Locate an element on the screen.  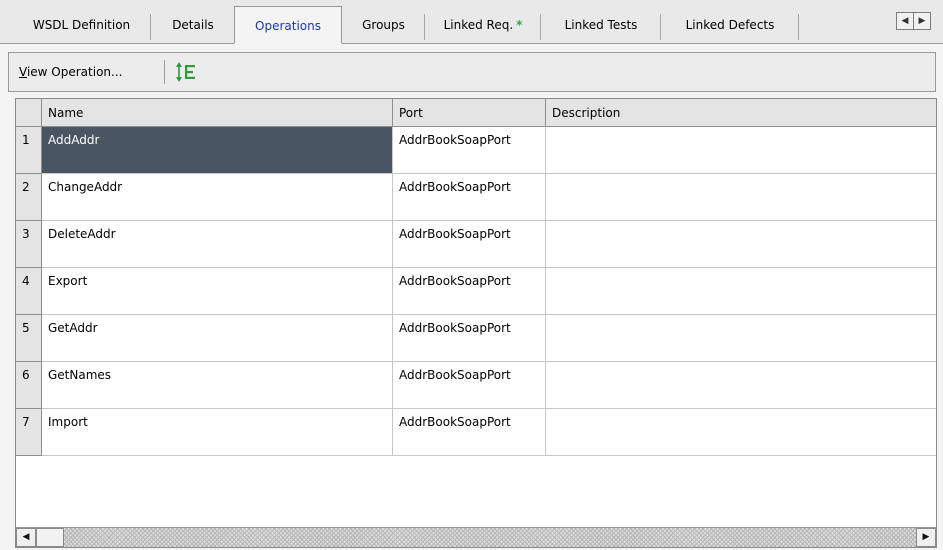
name-cell: DeleteAddr is located at coordinates (217, 244).